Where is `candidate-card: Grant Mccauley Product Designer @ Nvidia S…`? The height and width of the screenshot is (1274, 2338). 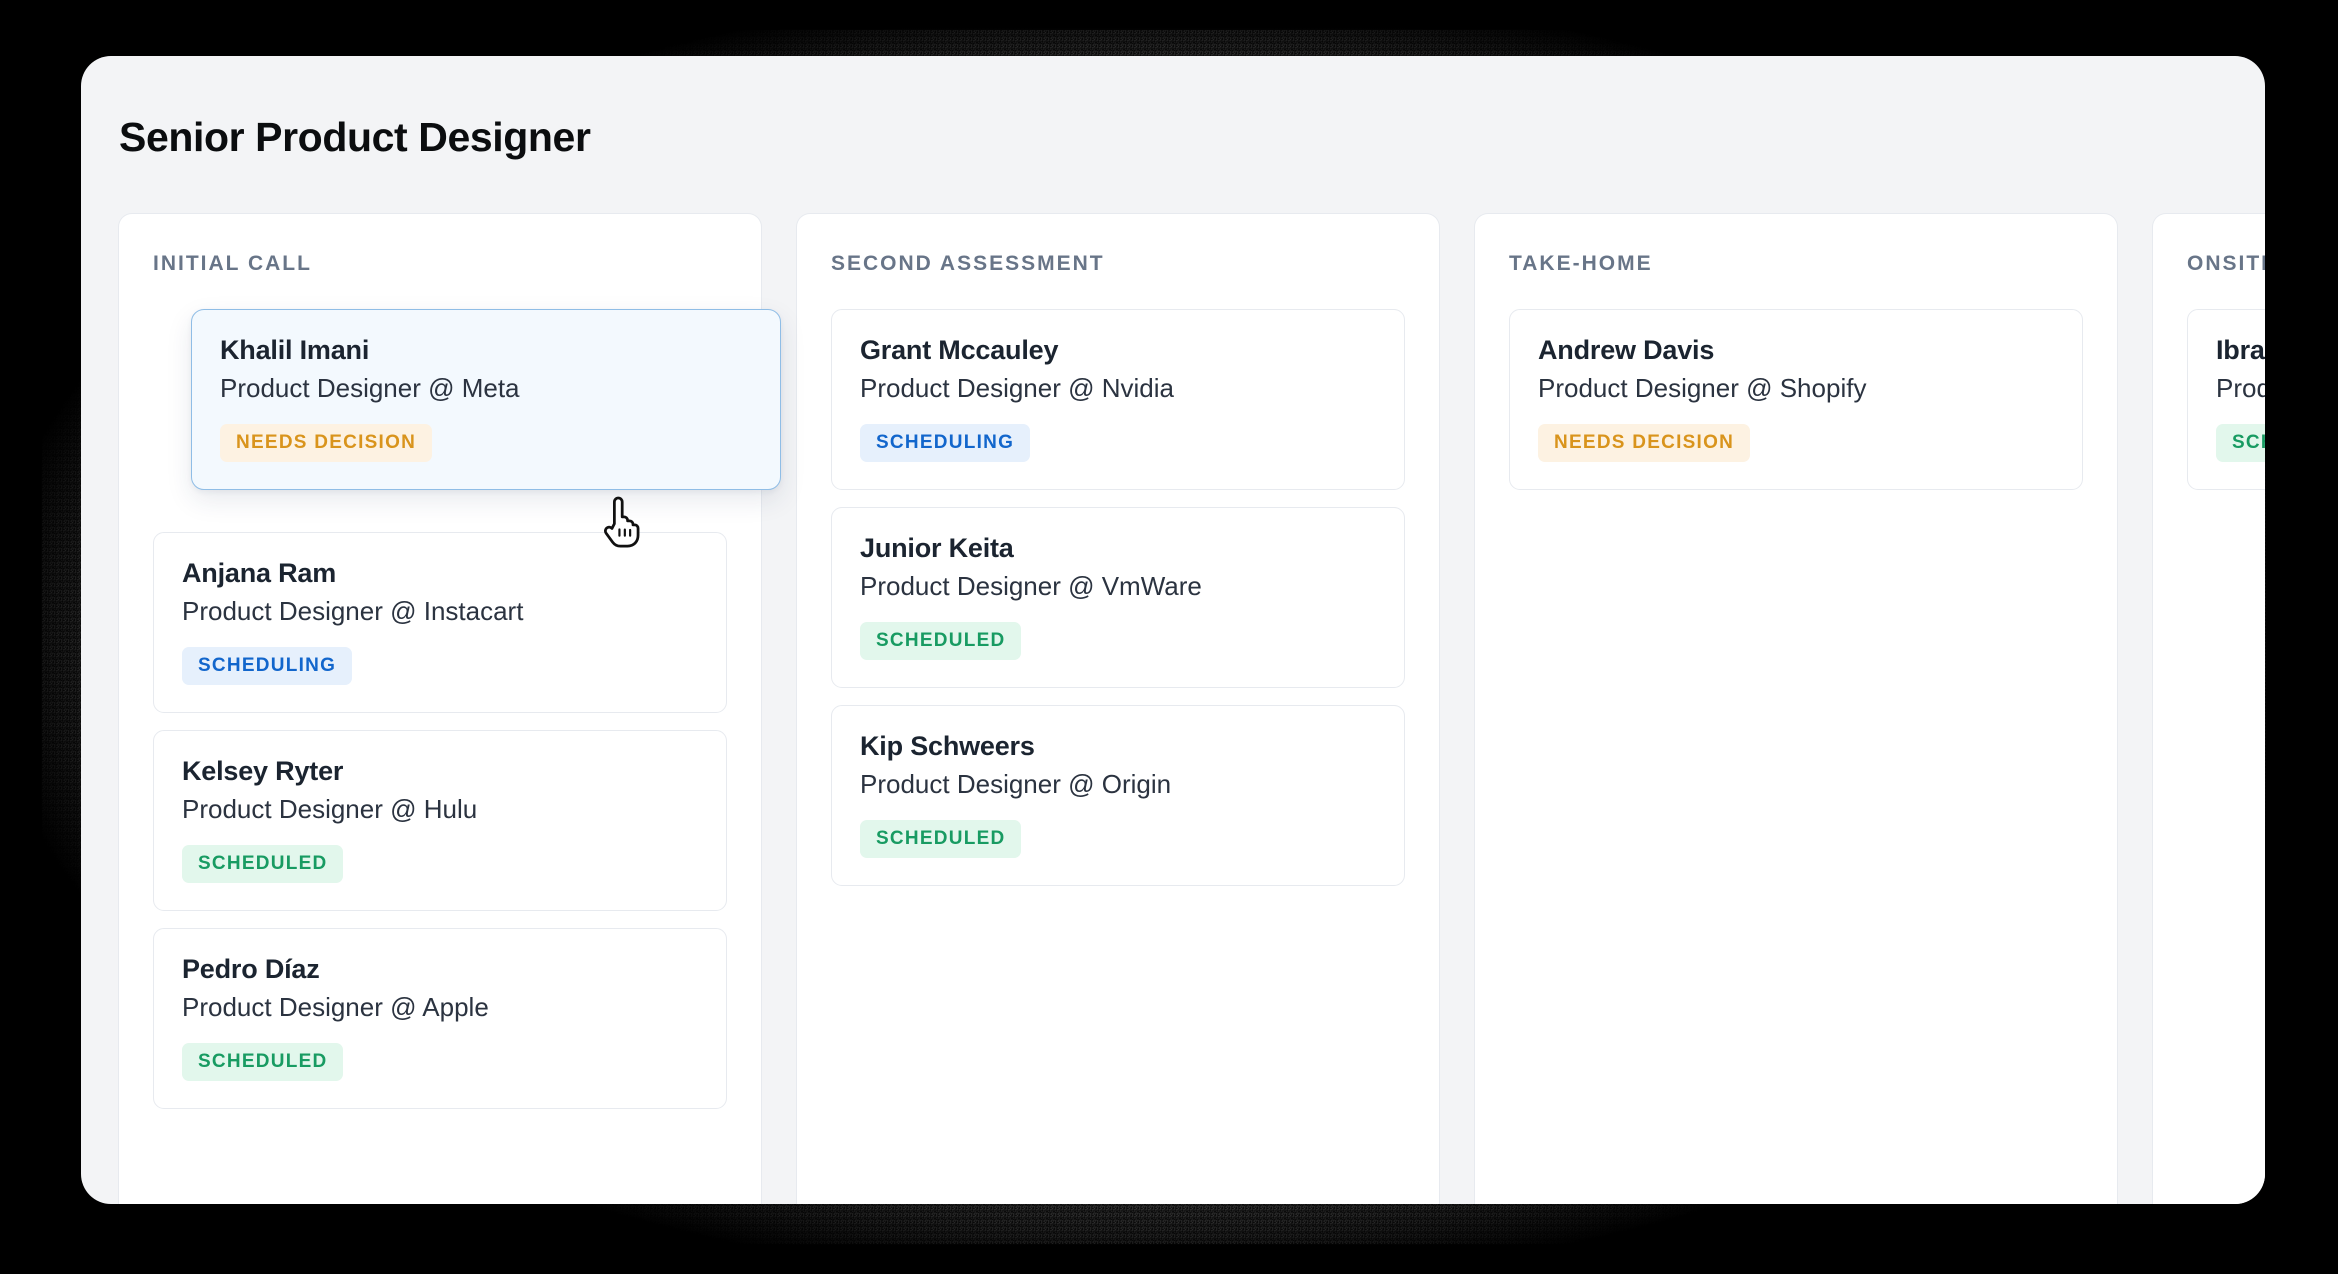
candidate-card: Grant Mccauley Product Designer @ Nvidia S… is located at coordinates (1118, 399).